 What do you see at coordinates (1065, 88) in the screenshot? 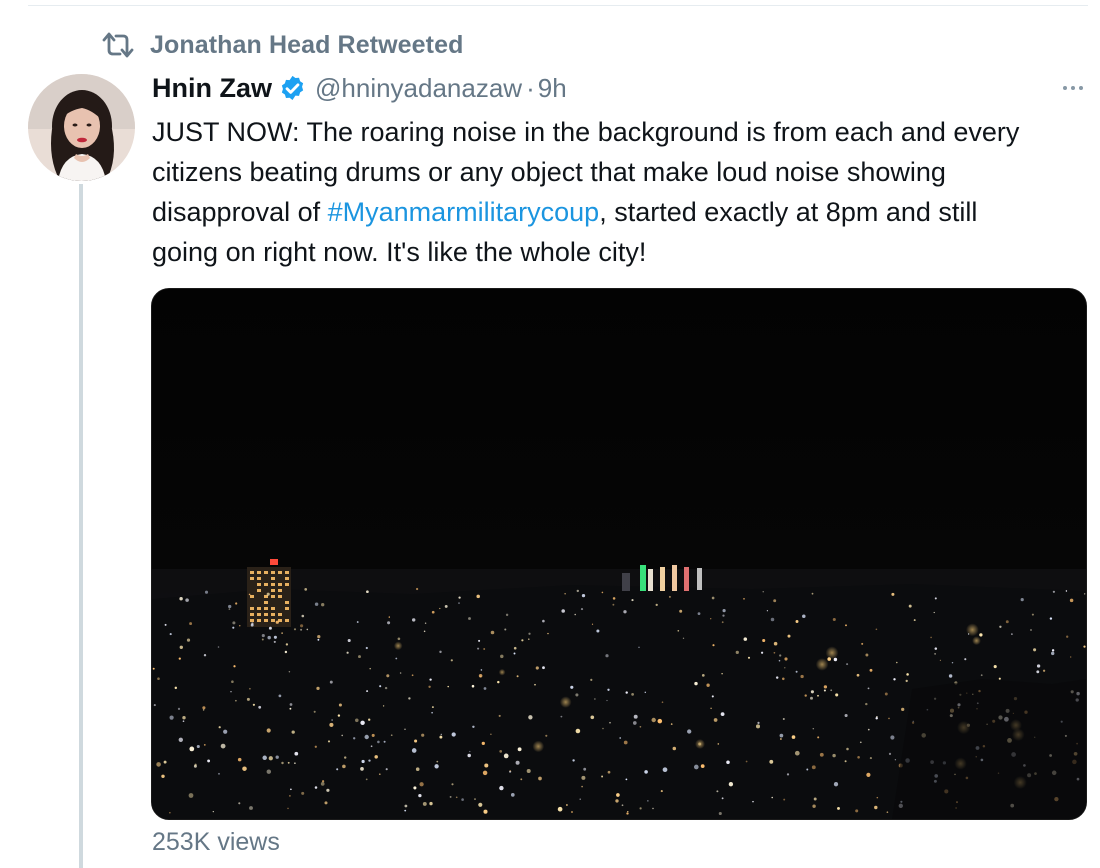
I see `more-options-icon` at bounding box center [1065, 88].